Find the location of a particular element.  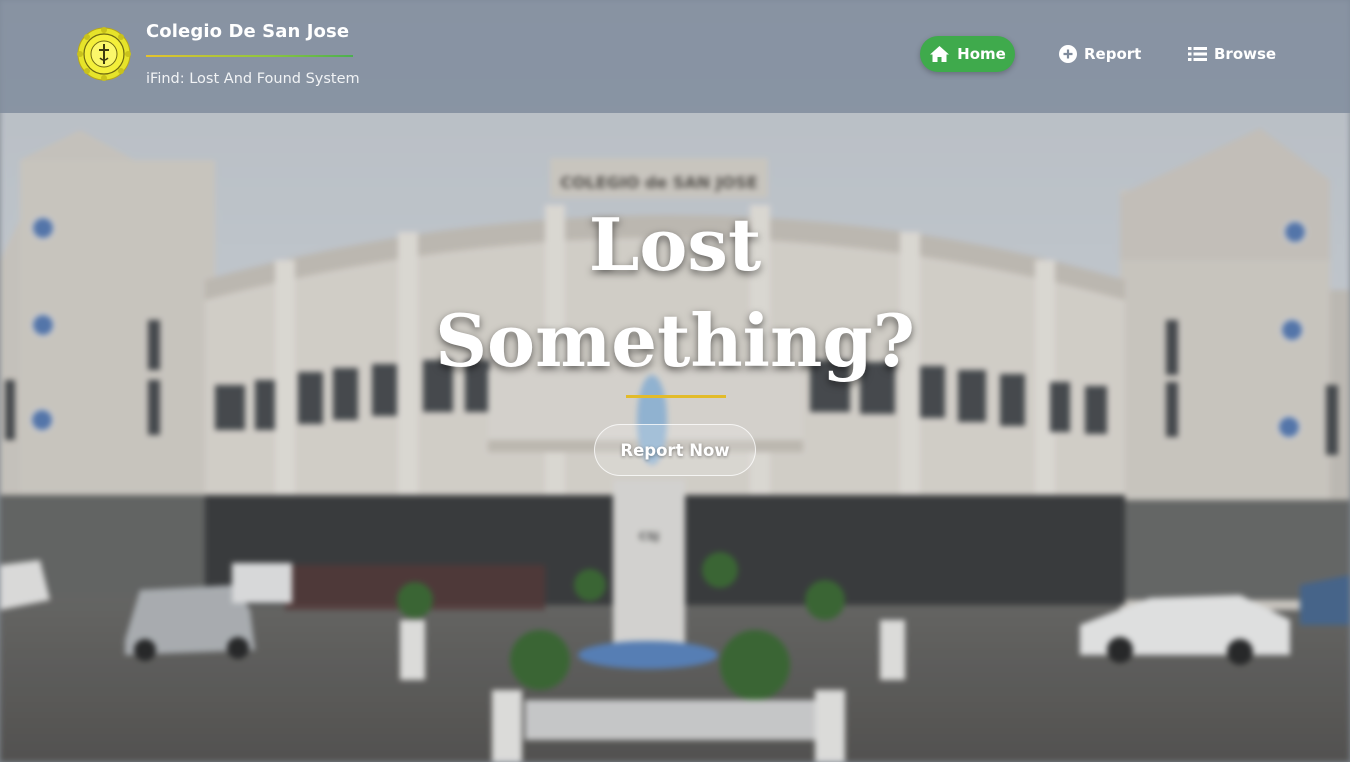

brand-subtitle: iFind: Lost And Found System is located at coordinates (253, 79).